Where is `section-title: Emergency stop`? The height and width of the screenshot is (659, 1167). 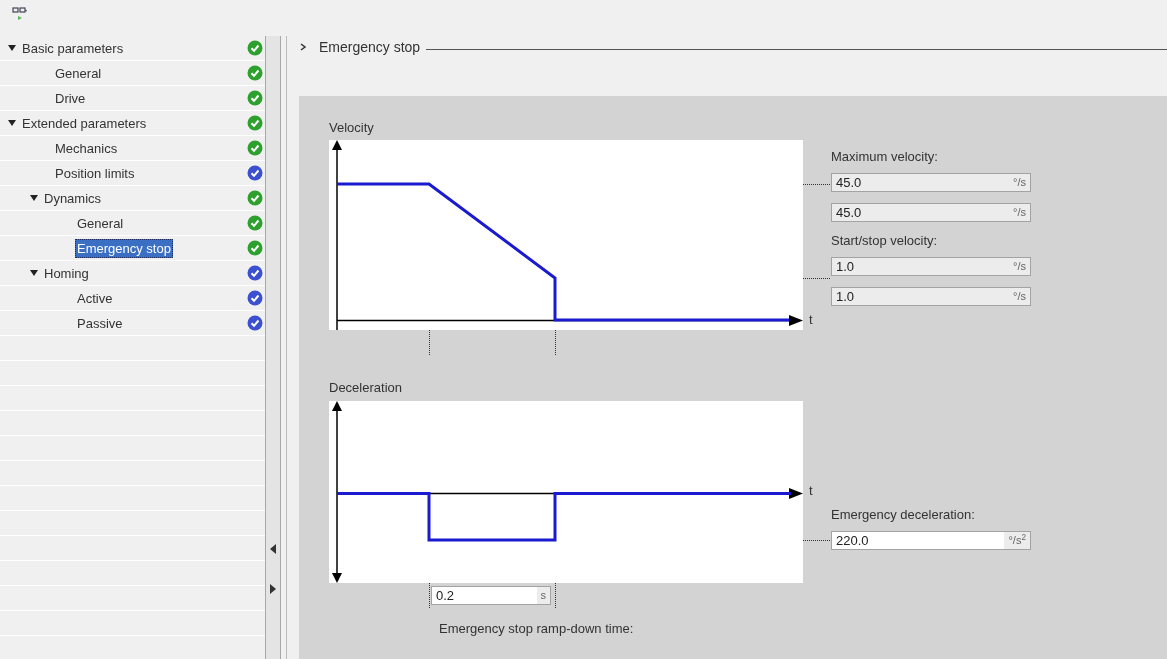 section-title: Emergency stop is located at coordinates (370, 47).